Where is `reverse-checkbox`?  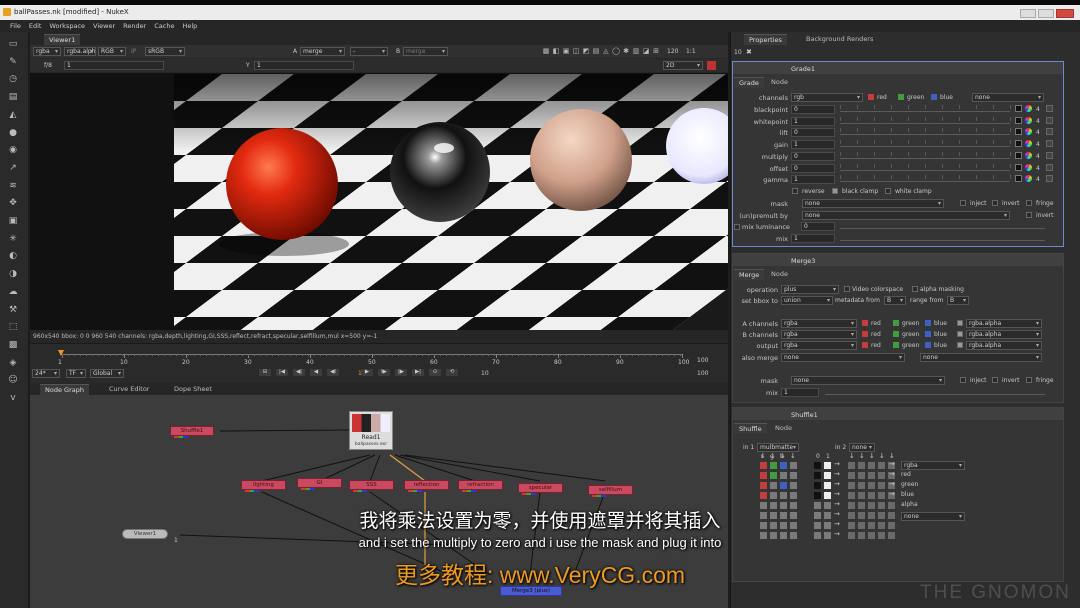 reverse-checkbox is located at coordinates (795, 191).